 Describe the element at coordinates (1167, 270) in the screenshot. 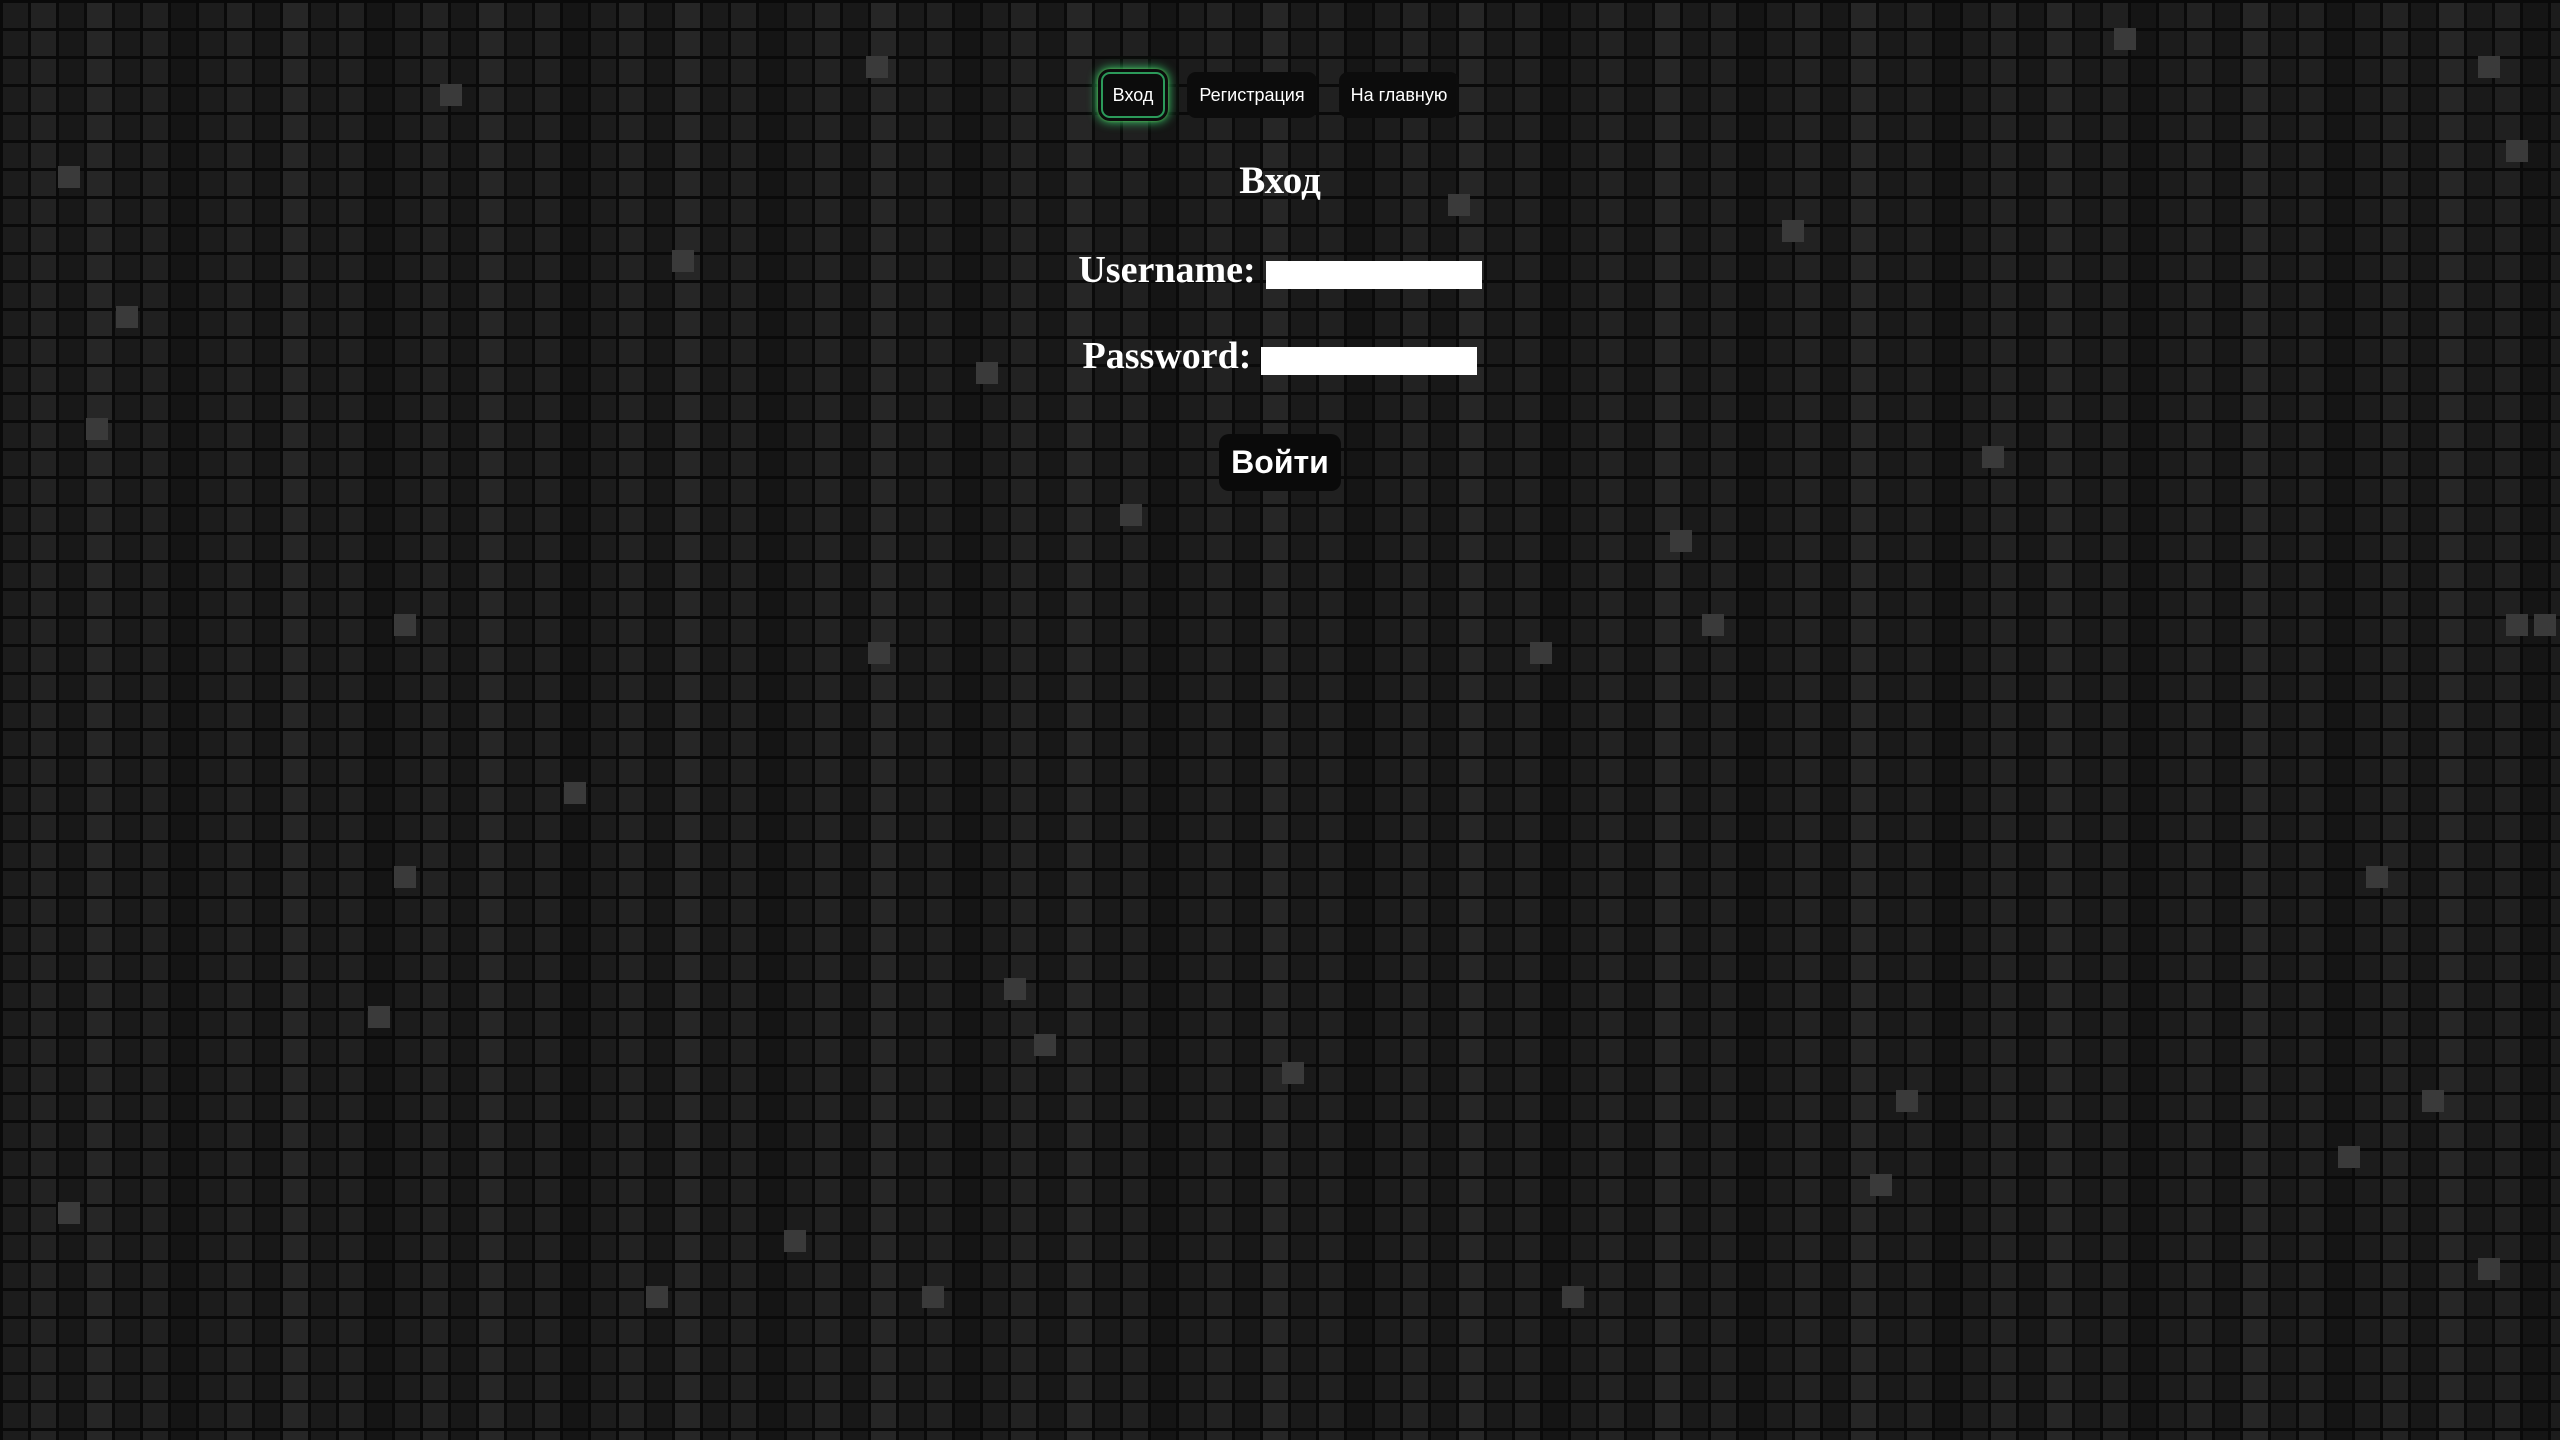

I see `username-label: Username:` at that location.